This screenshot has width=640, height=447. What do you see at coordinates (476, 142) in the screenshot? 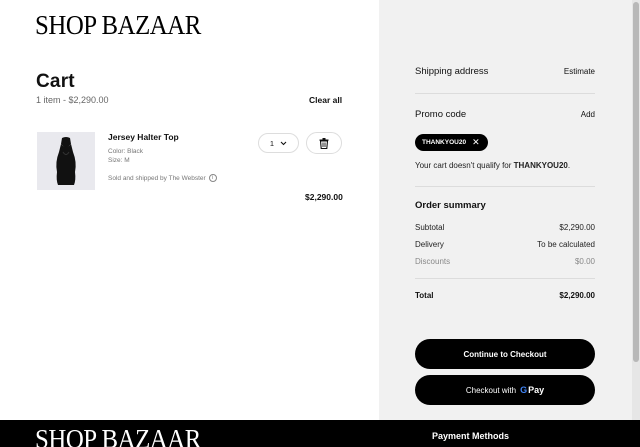
I see `close-icon: ✕` at bounding box center [476, 142].